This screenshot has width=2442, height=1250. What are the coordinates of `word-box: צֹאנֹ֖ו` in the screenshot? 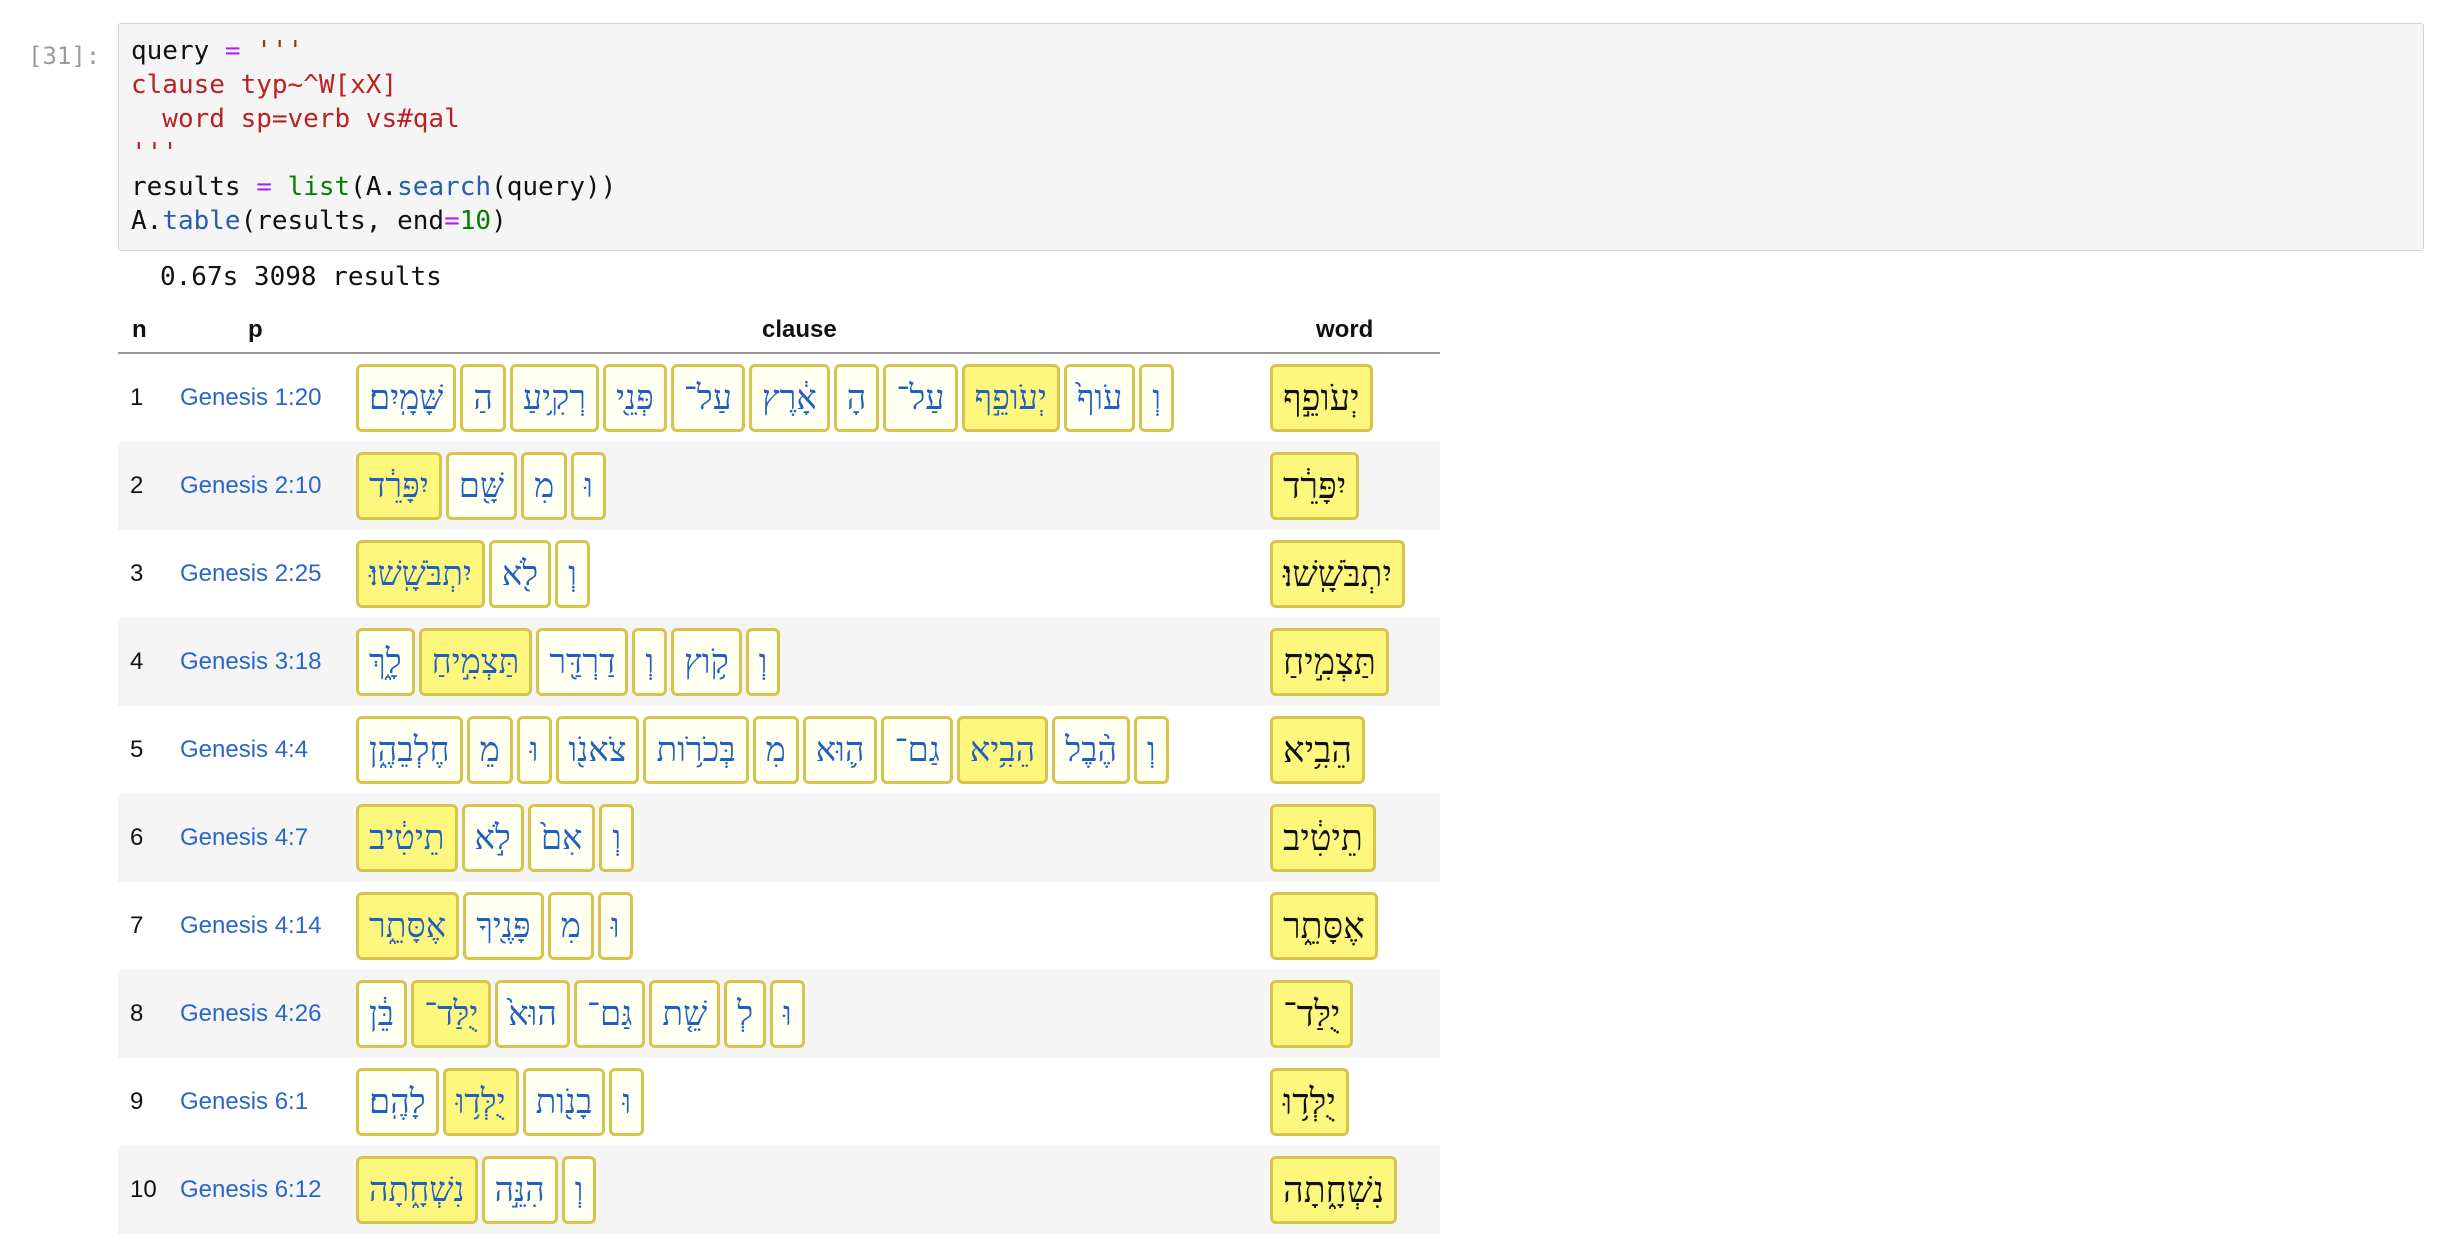 It's located at (597, 750).